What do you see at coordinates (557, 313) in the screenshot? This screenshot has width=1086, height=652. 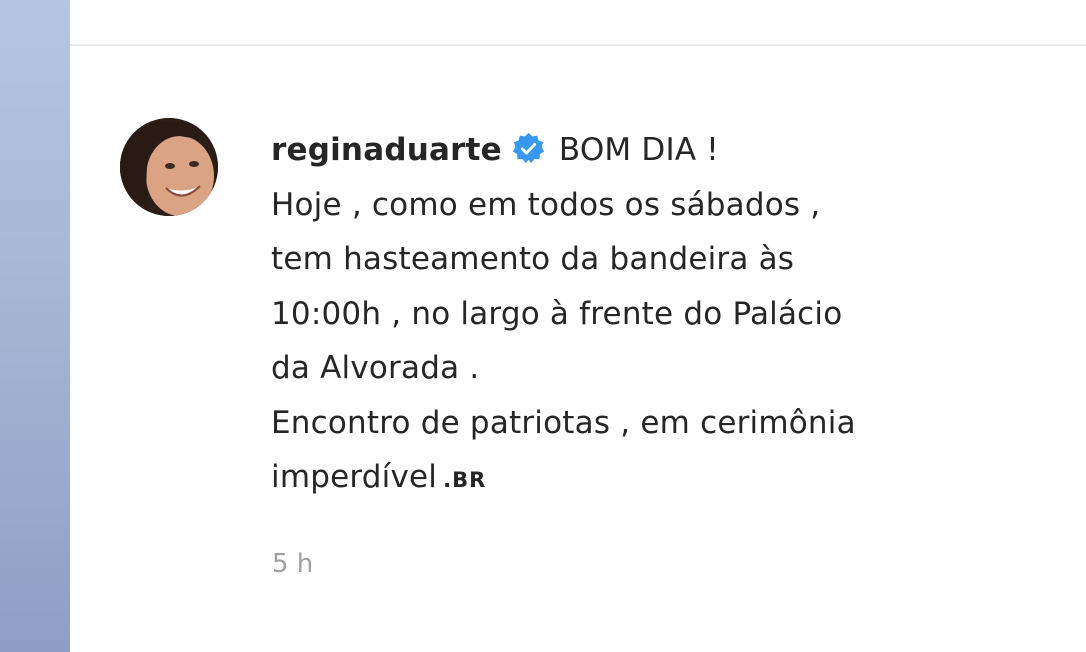 I see `caption-line: 10:00h , no largo à frente do Palácio` at bounding box center [557, 313].